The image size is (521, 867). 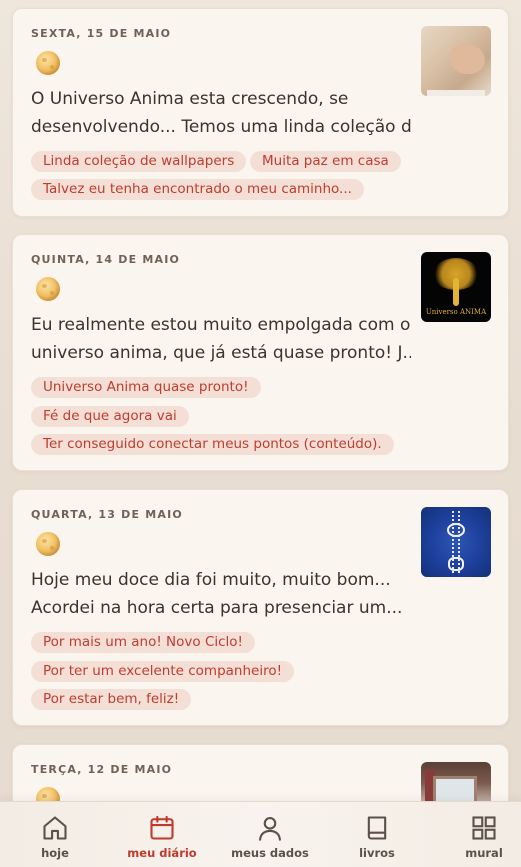 I want to click on gratitude-tag: Por mais um ano! Novo Ciclo!, so click(x=143, y=642).